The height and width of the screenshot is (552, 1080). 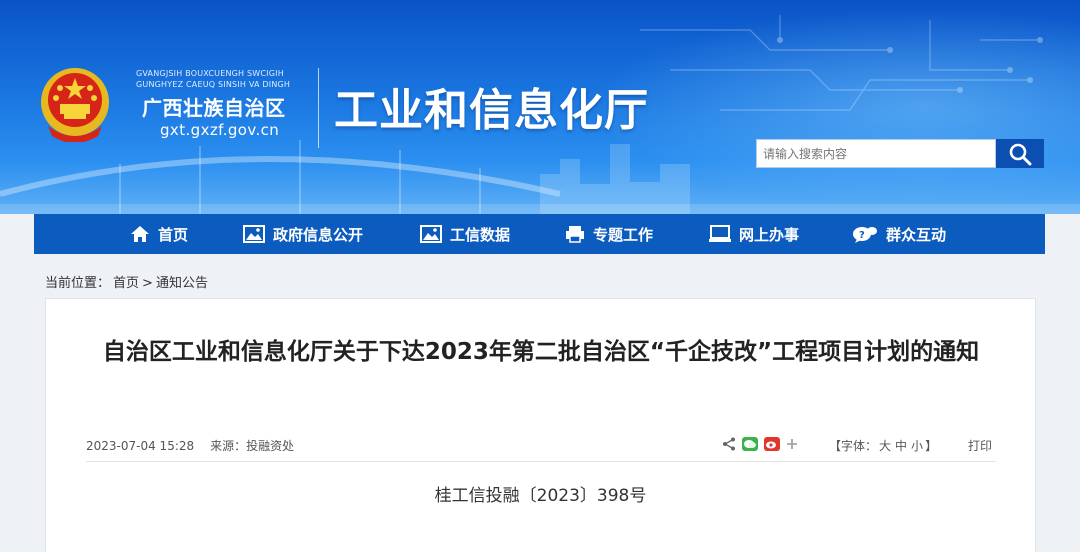 I want to click on font-size-control: 【字体：大中小】, so click(x=883, y=445).